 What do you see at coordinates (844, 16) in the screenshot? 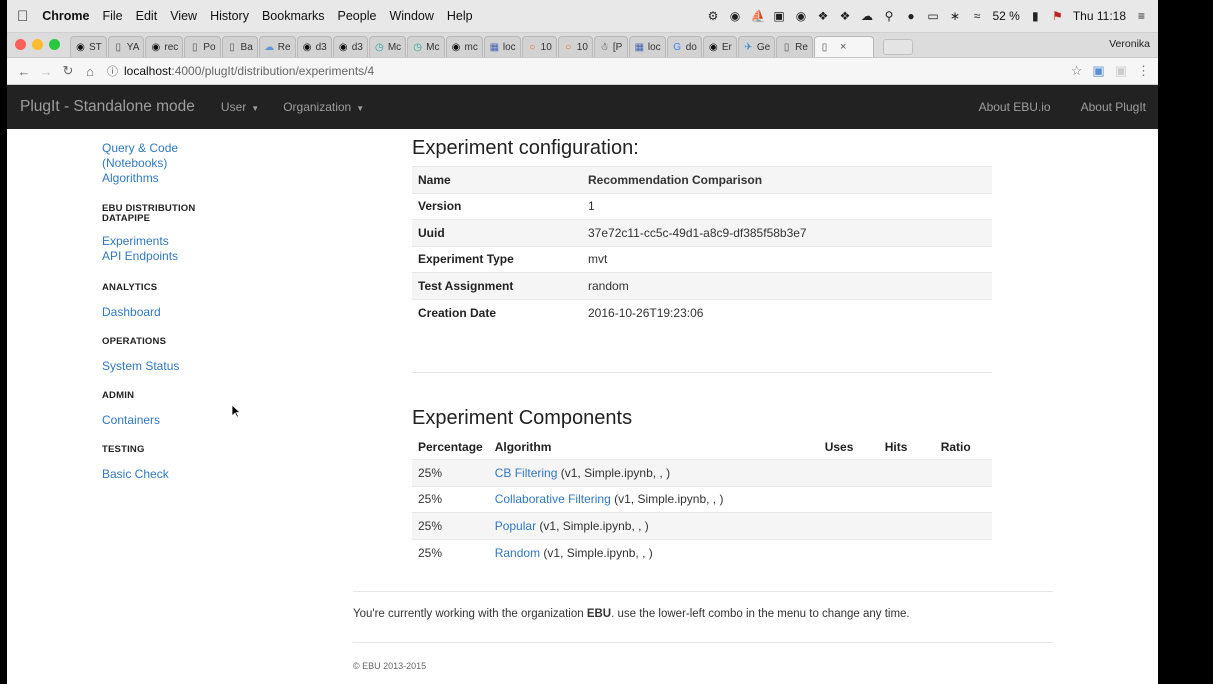
I see `dropbox2-status-icon: ❖` at bounding box center [844, 16].